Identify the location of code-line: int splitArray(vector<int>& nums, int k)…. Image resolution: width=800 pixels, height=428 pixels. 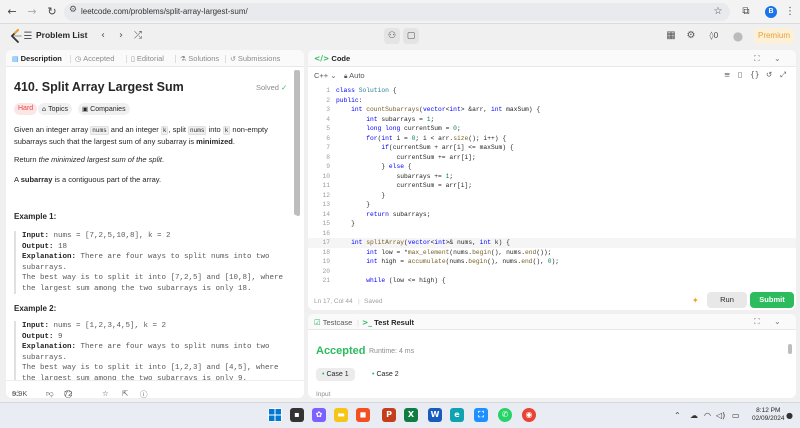
(566, 243).